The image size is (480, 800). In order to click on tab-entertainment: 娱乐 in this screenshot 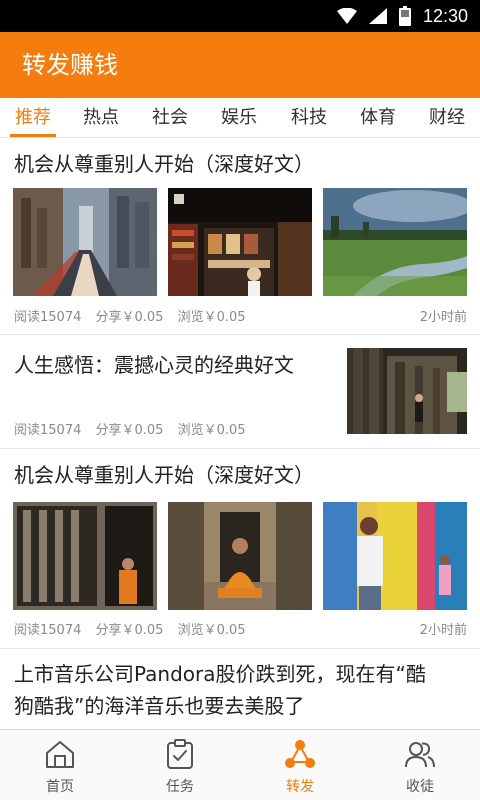, I will do `click(239, 118)`.